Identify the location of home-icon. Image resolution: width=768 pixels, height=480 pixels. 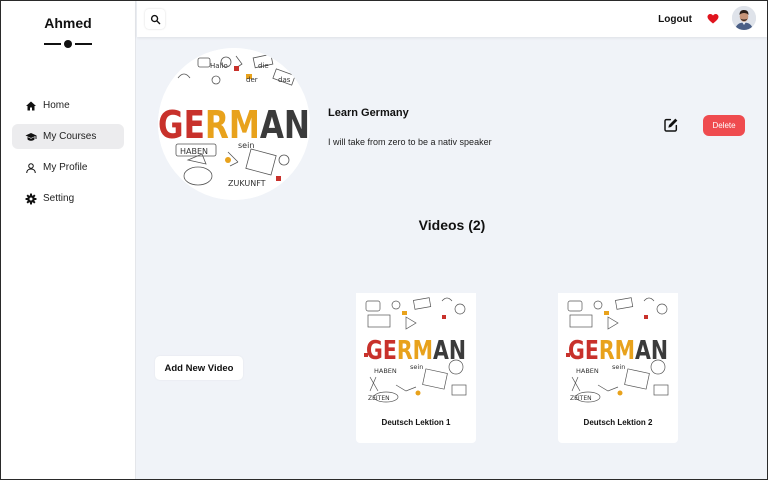
(30, 105).